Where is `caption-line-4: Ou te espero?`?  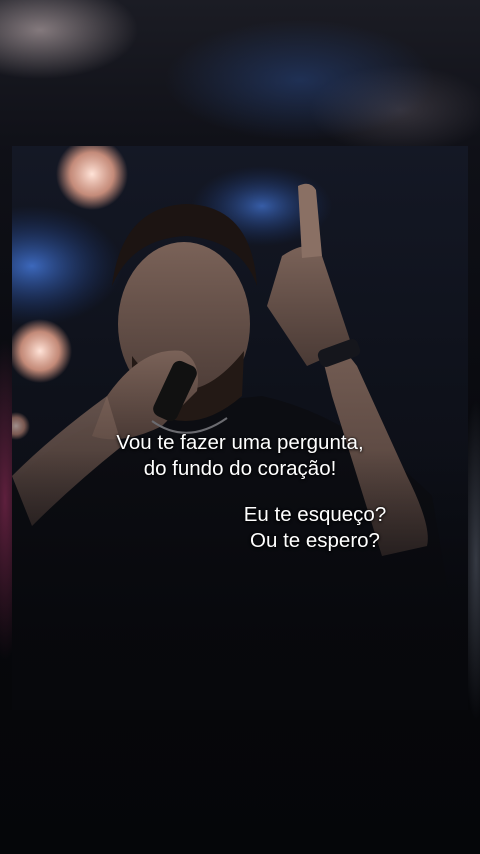
caption-line-4: Ou te espero? is located at coordinates (315, 540).